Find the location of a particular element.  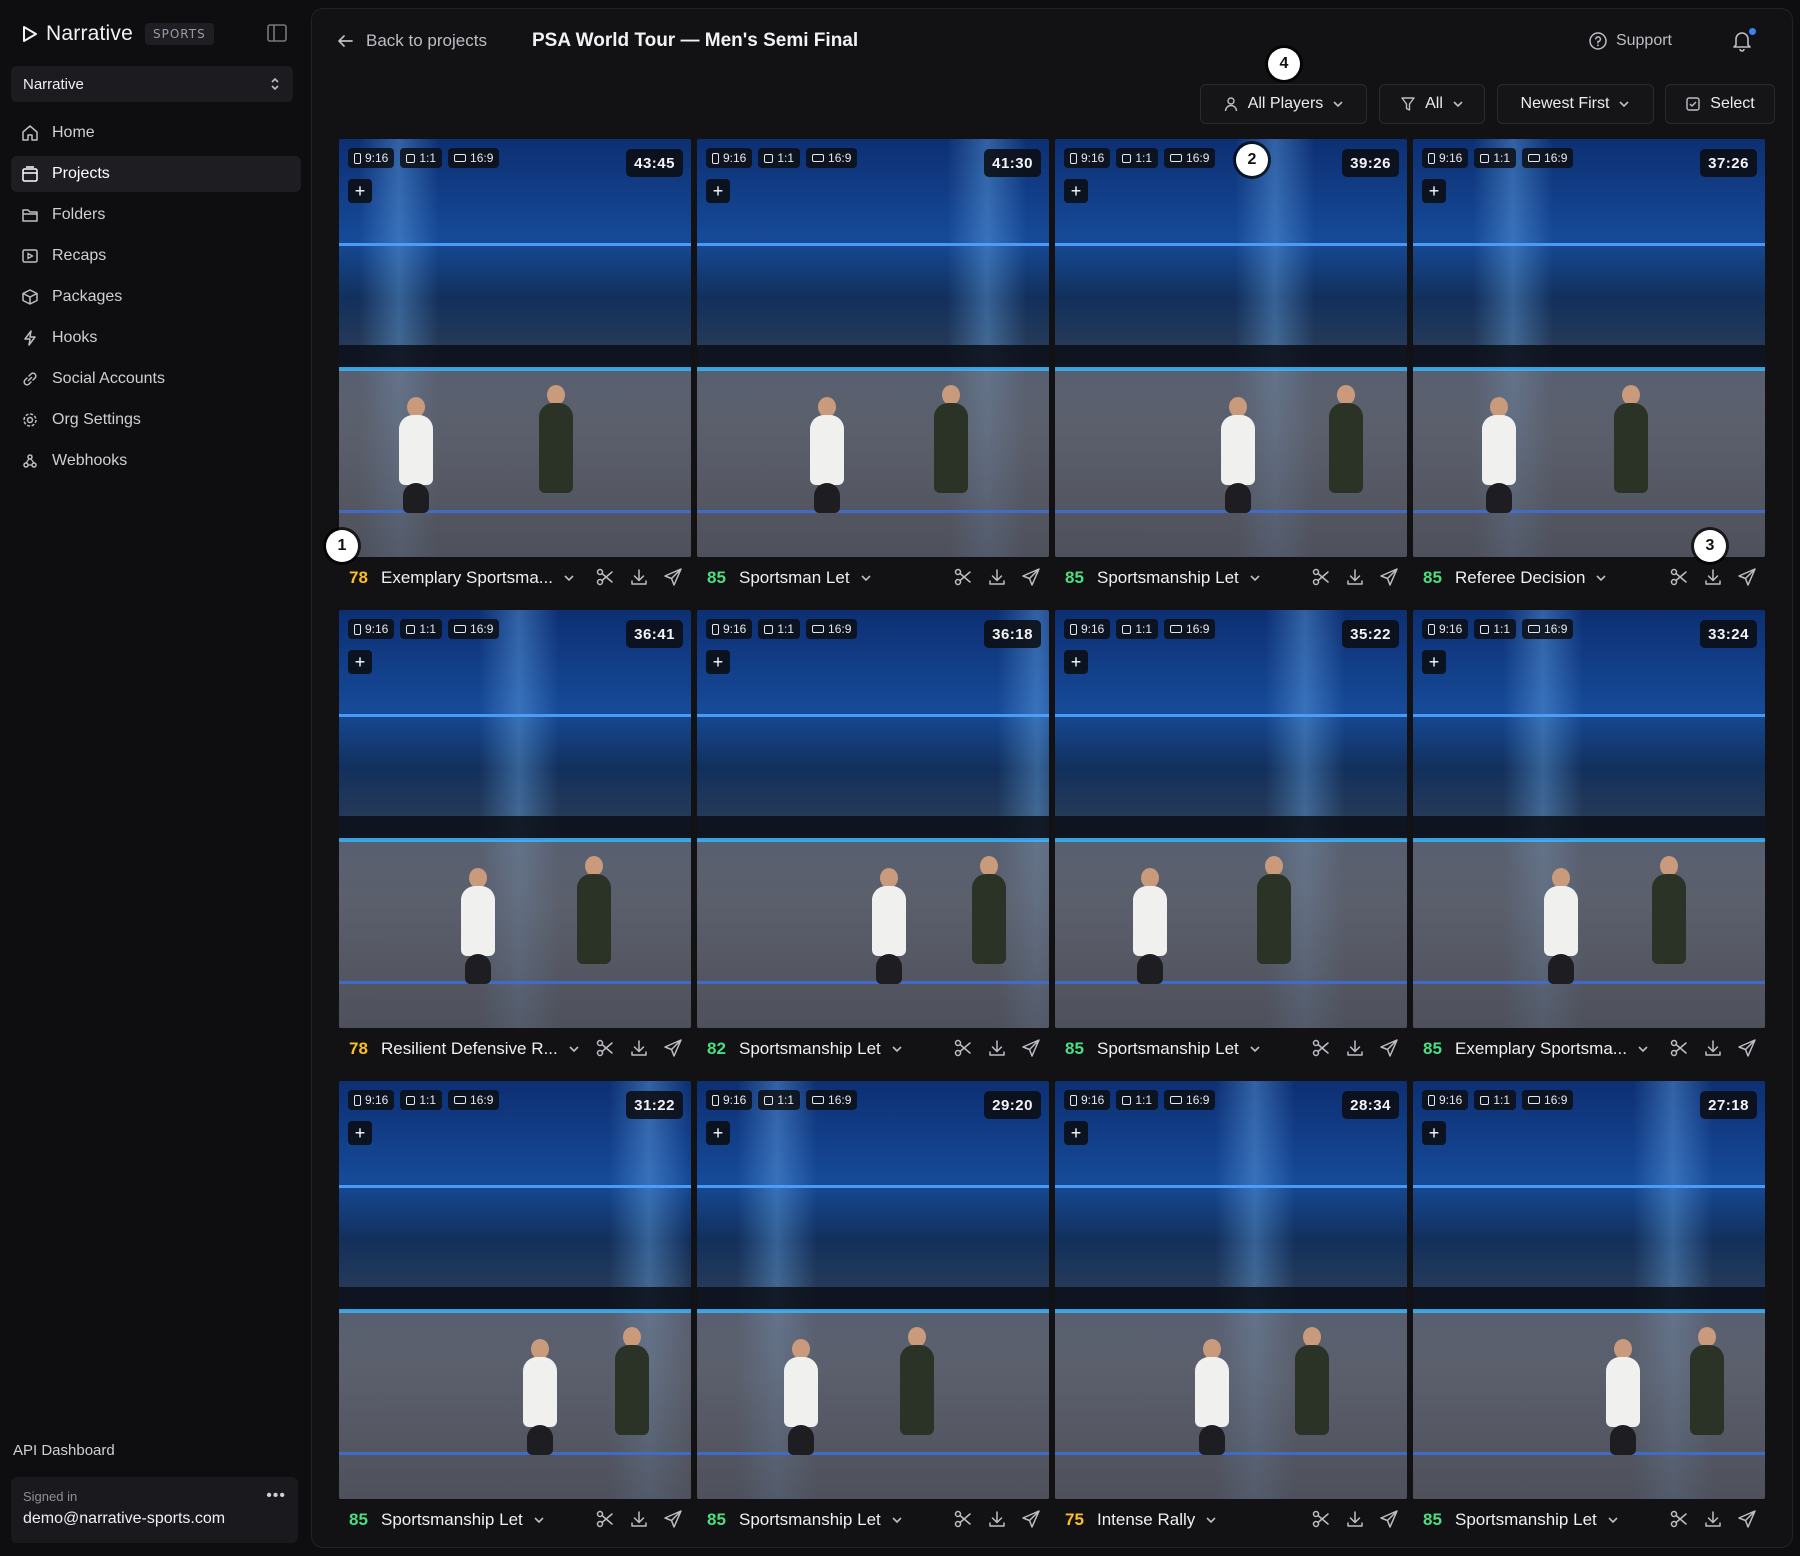

sidebar-item-social-accounts: Social Accounts is located at coordinates (156, 379).